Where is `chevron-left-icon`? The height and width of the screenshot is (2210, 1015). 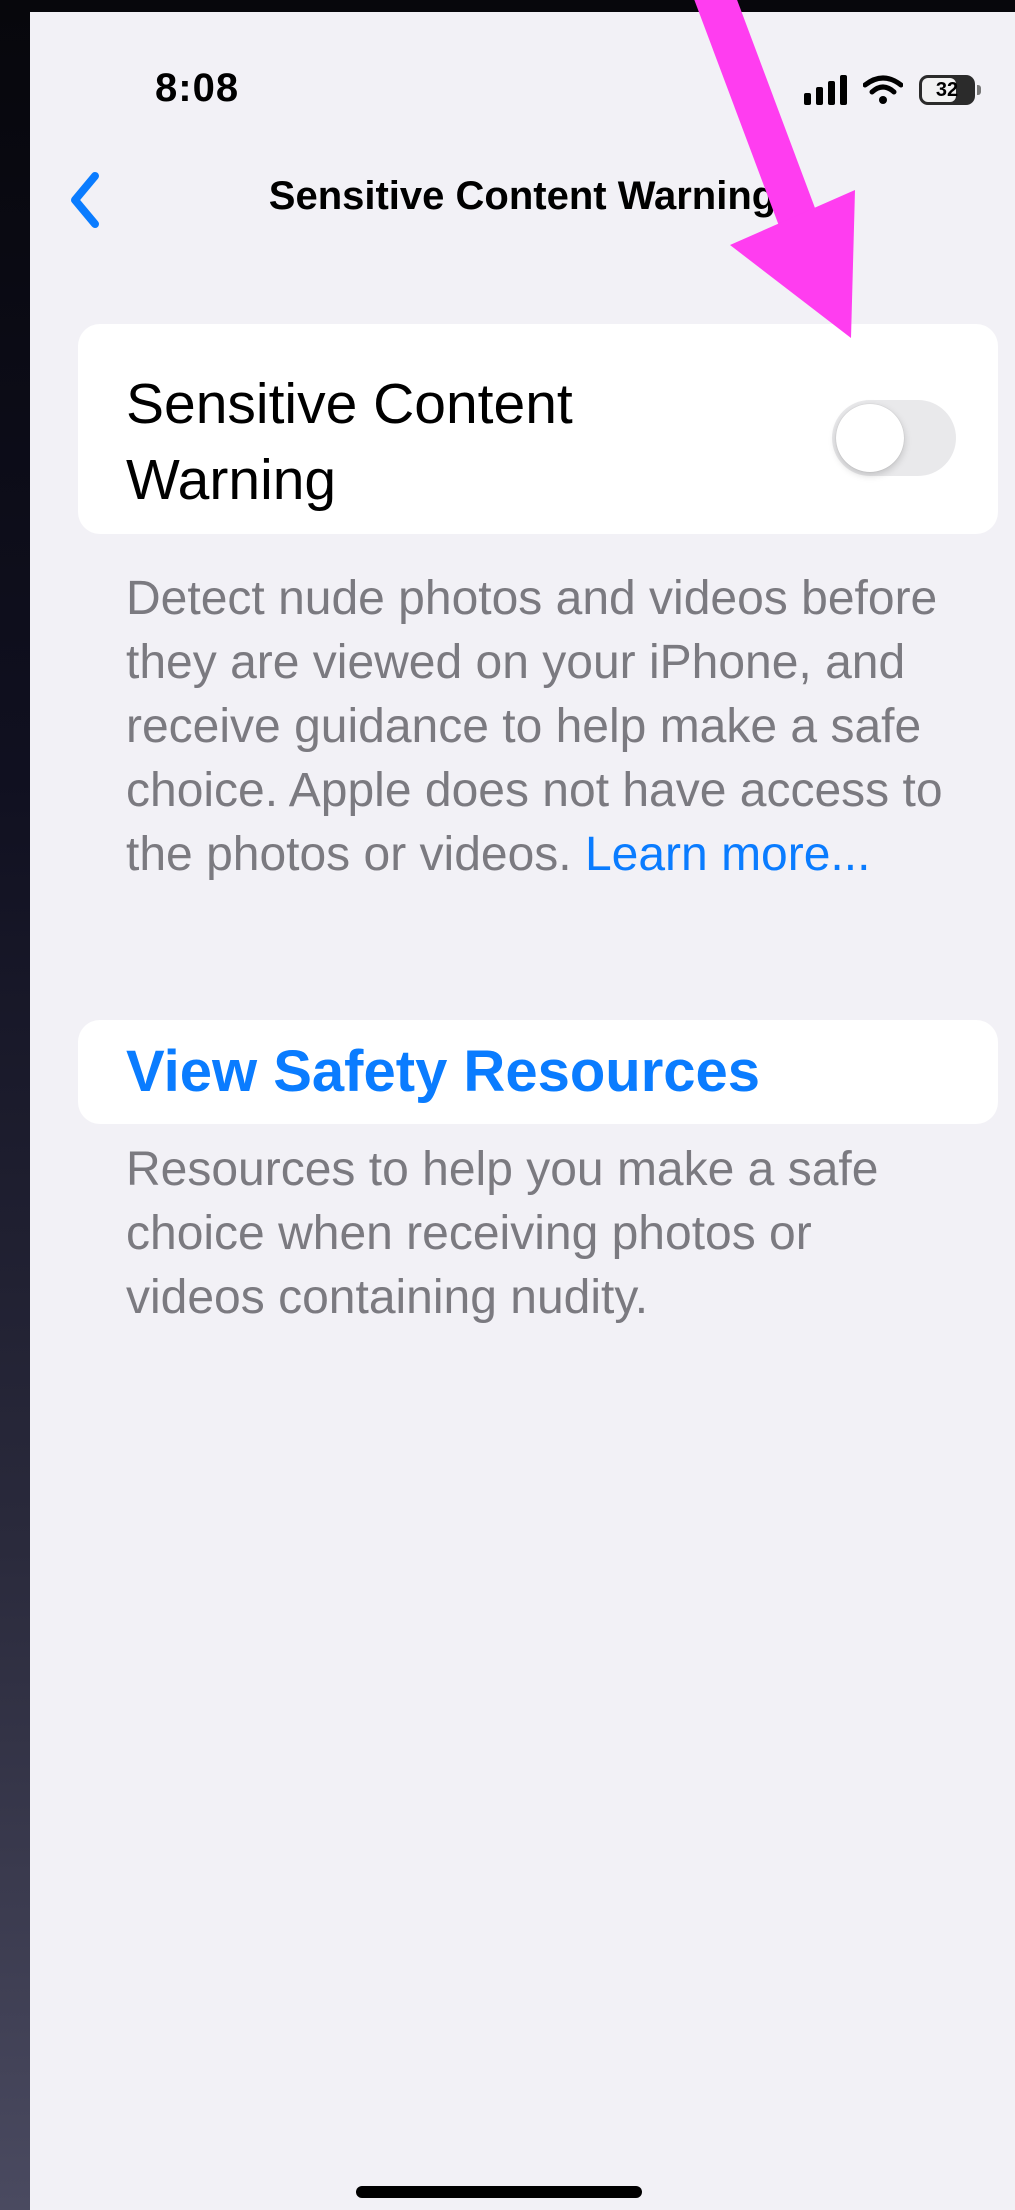 chevron-left-icon is located at coordinates (85, 200).